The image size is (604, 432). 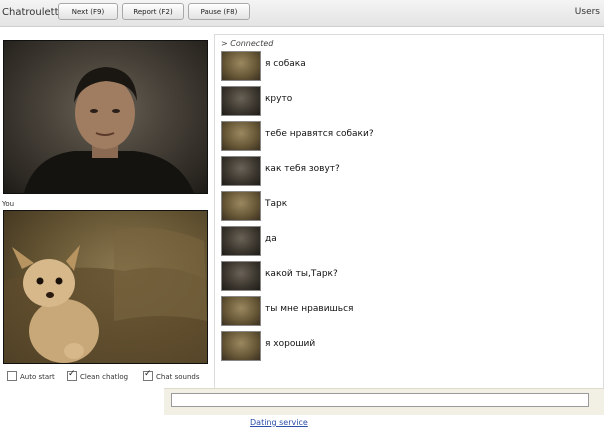 I want to click on connection-status: > Connected, so click(x=247, y=43).